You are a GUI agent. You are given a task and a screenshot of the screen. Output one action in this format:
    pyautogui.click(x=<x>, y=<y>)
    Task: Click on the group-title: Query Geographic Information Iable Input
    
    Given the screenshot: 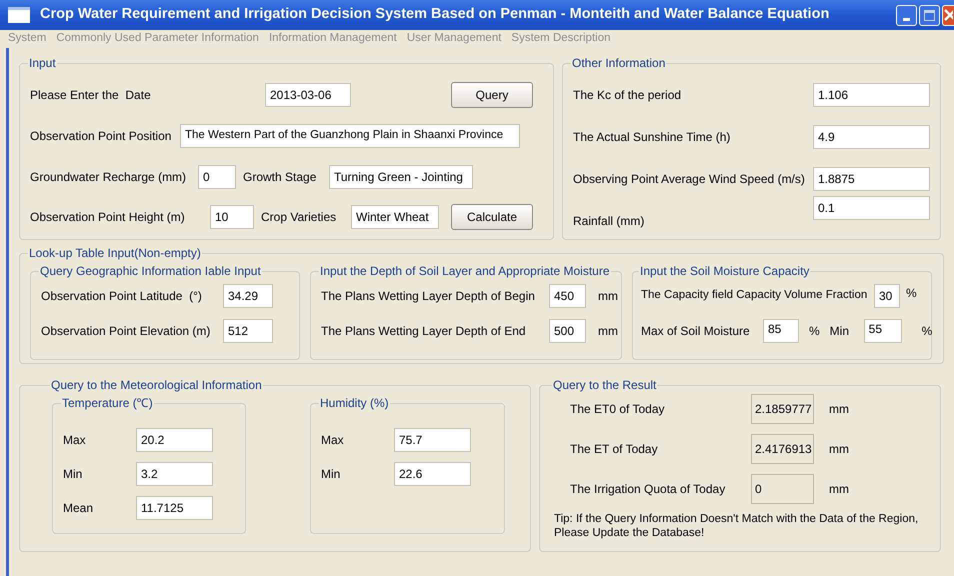 What is the action you would take?
    pyautogui.click(x=150, y=271)
    